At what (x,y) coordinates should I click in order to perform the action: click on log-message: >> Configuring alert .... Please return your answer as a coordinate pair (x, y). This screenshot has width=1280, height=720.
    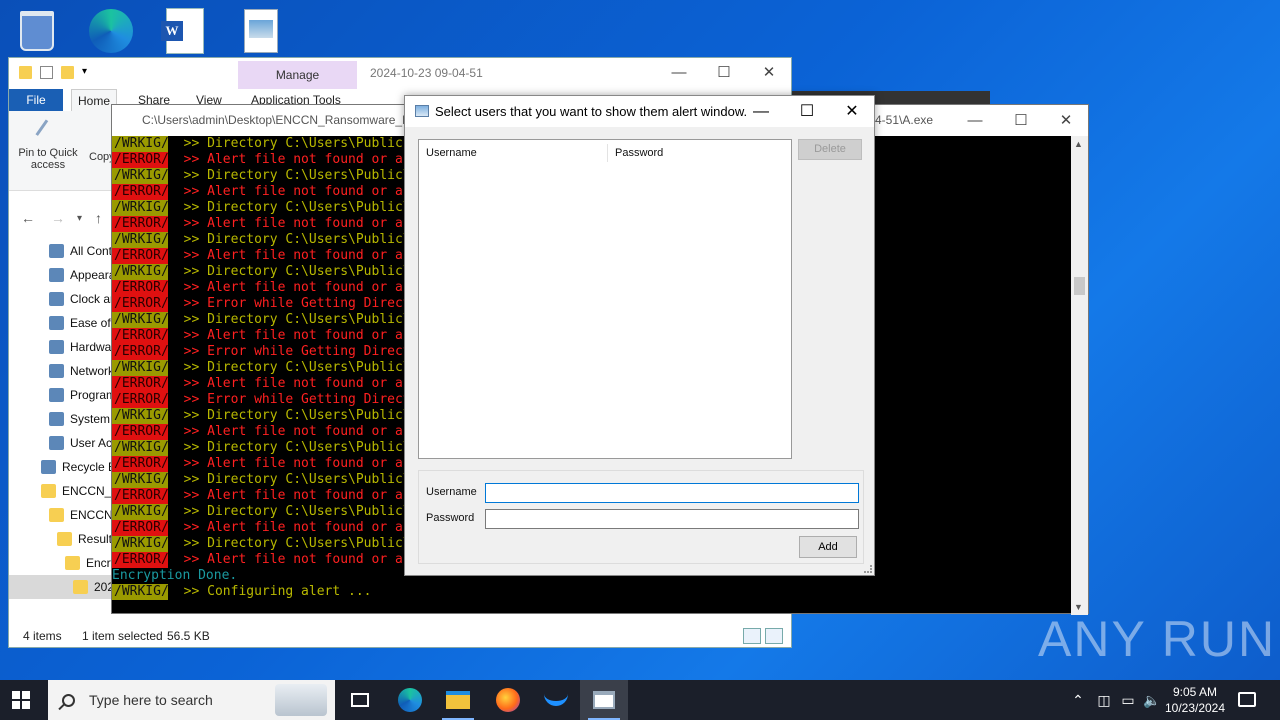
    Looking at the image, I should click on (277, 591).